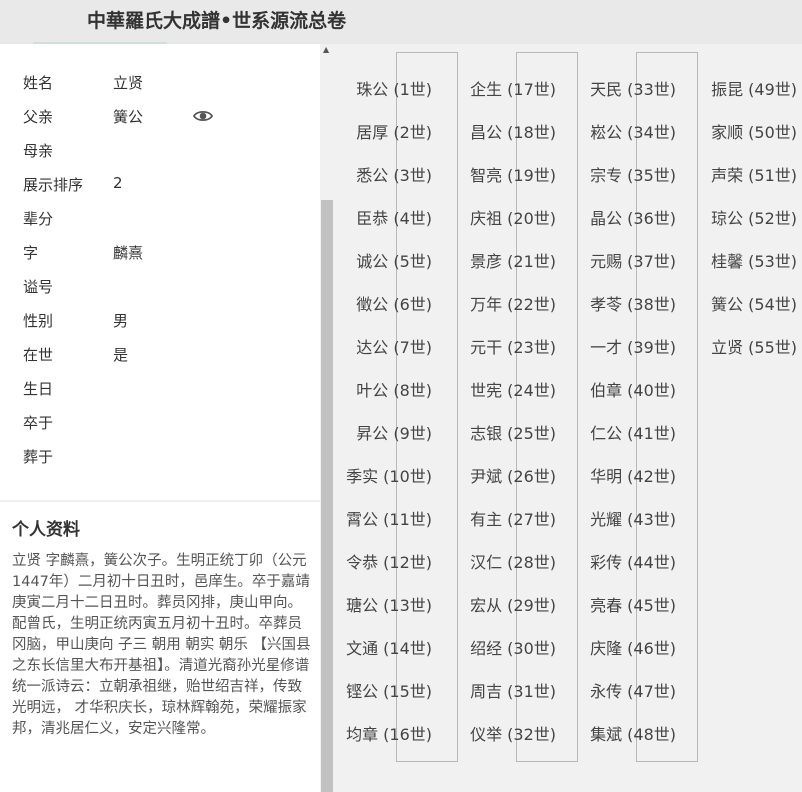 The image size is (802, 792). I want to click on generation-link: 宏从 (29世), so click(513, 604).